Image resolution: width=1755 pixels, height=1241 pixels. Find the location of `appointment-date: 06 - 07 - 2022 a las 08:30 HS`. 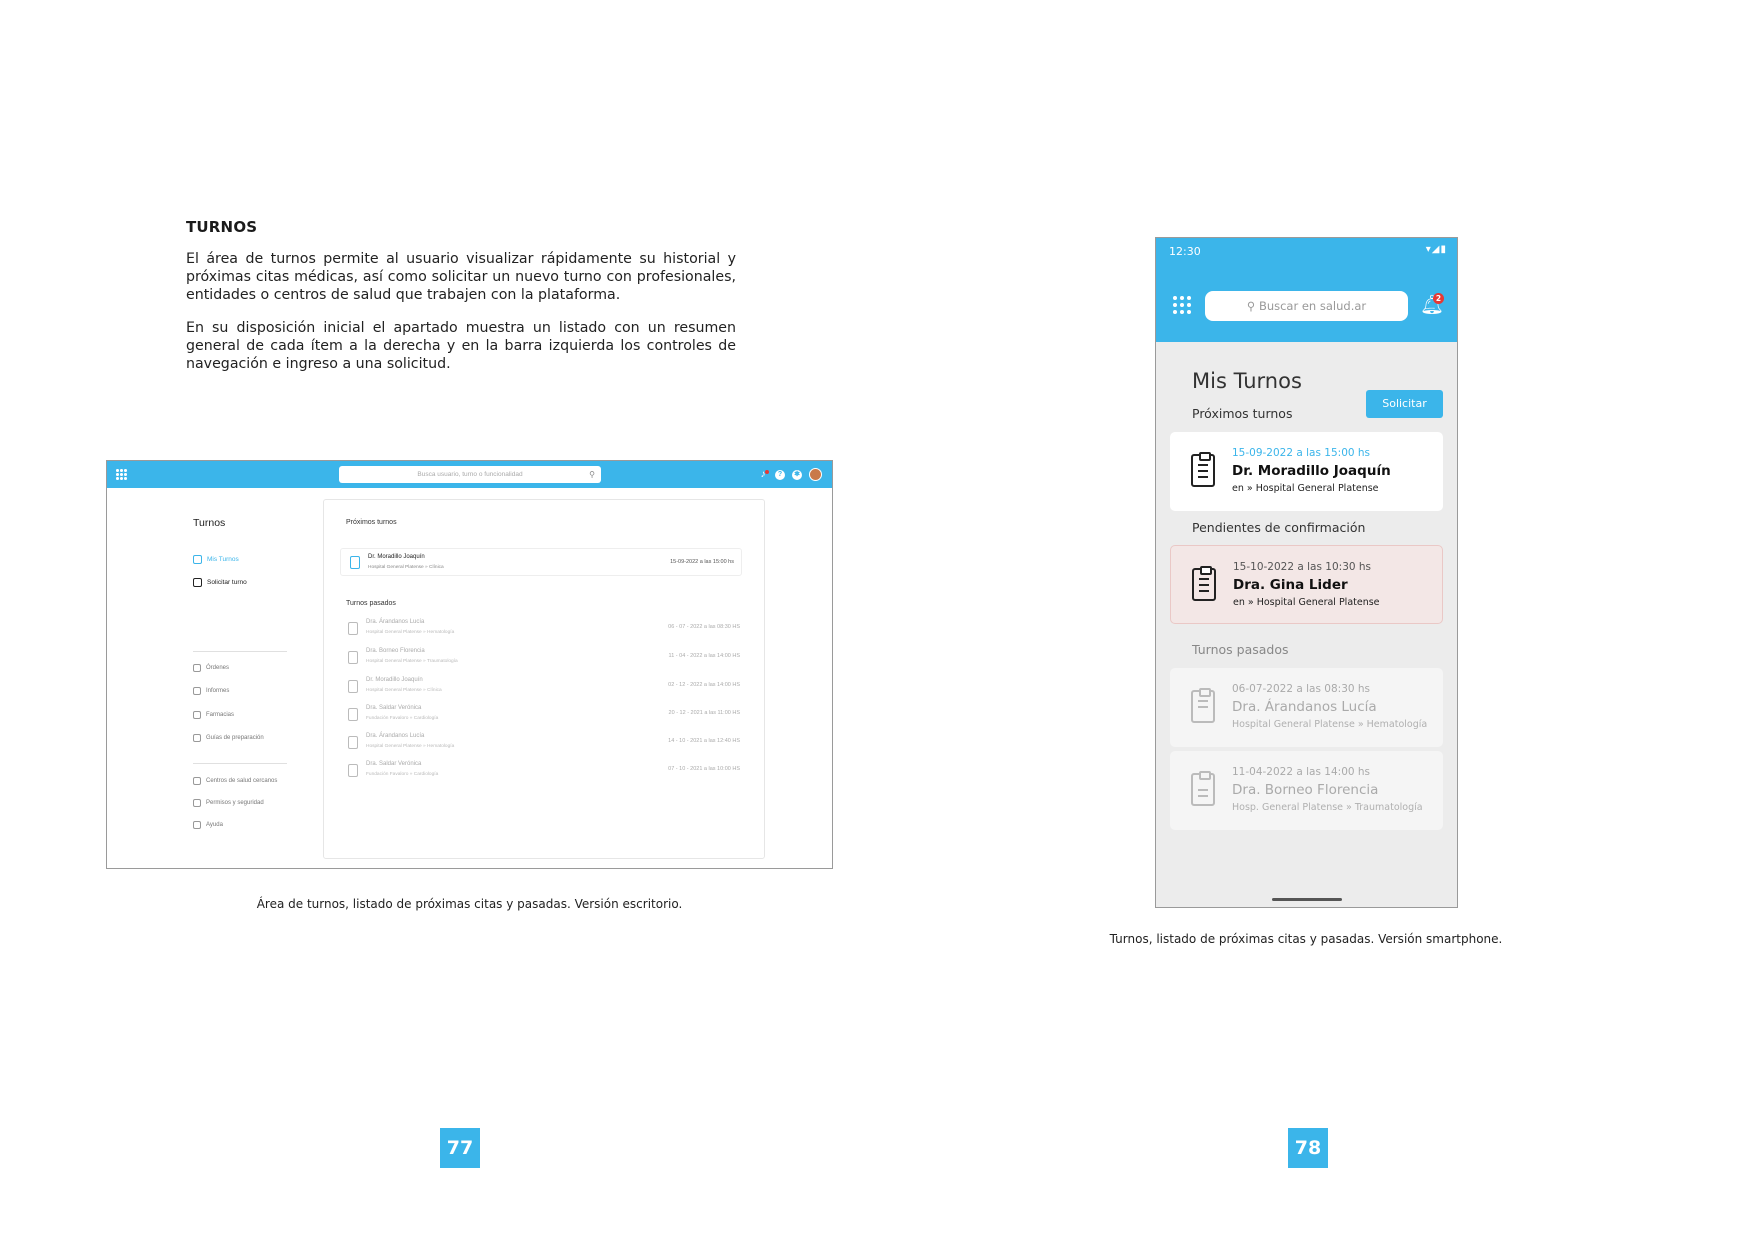

appointment-date: 06 - 07 - 2022 a las 08:30 HS is located at coordinates (704, 627).